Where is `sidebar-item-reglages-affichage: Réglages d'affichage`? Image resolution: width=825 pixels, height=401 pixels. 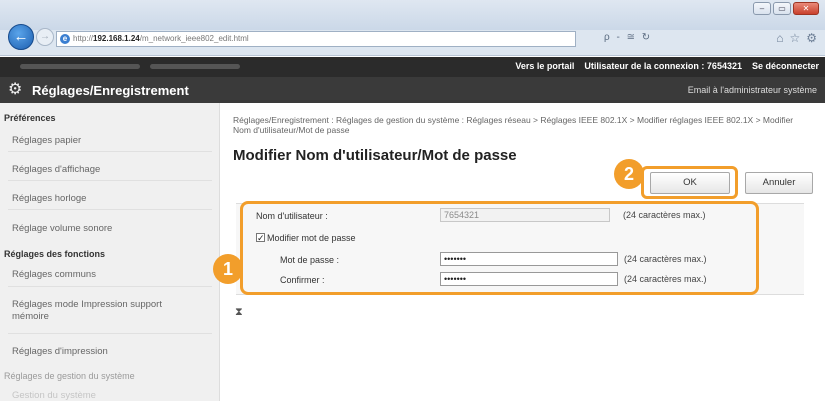
sidebar-item-reglages-affichage: Réglages d'affichage is located at coordinates (110, 170).